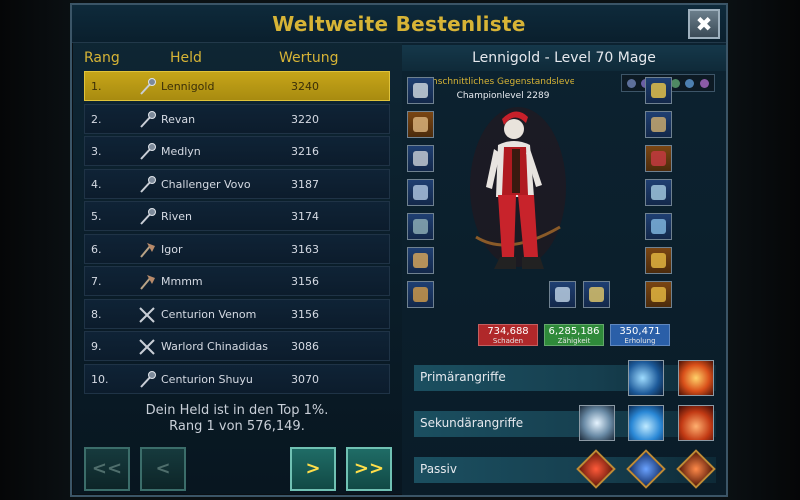 The image size is (800, 500). I want to click on row-hero-name: Revan, so click(178, 119).